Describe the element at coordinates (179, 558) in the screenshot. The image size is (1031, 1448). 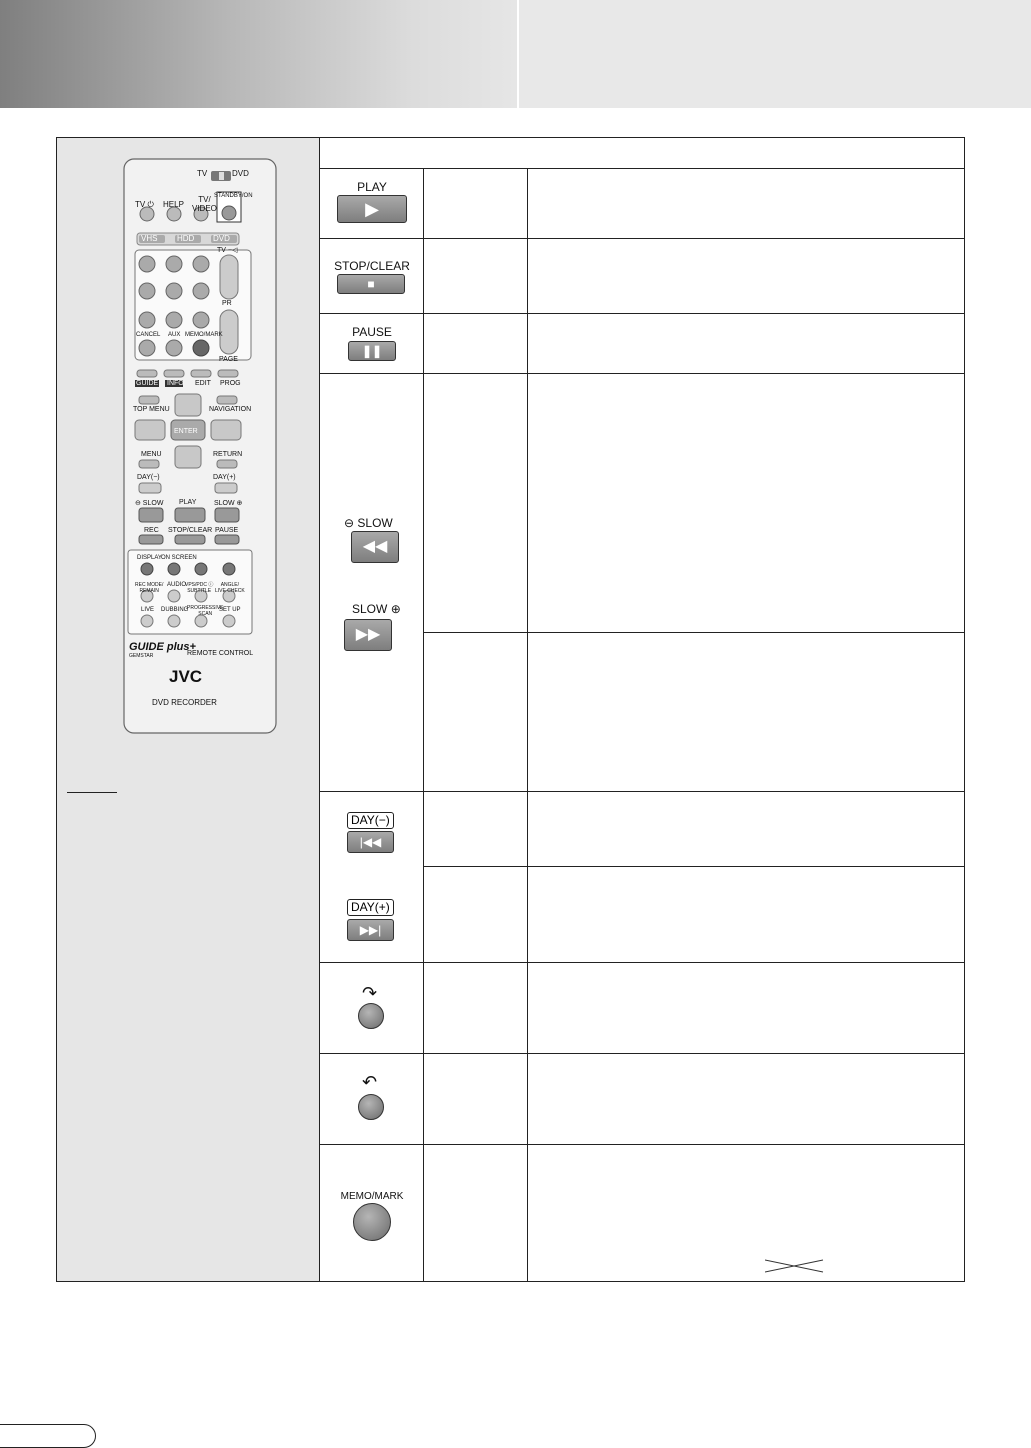
I see `remote-on-screen-label: ON SCREEN` at that location.